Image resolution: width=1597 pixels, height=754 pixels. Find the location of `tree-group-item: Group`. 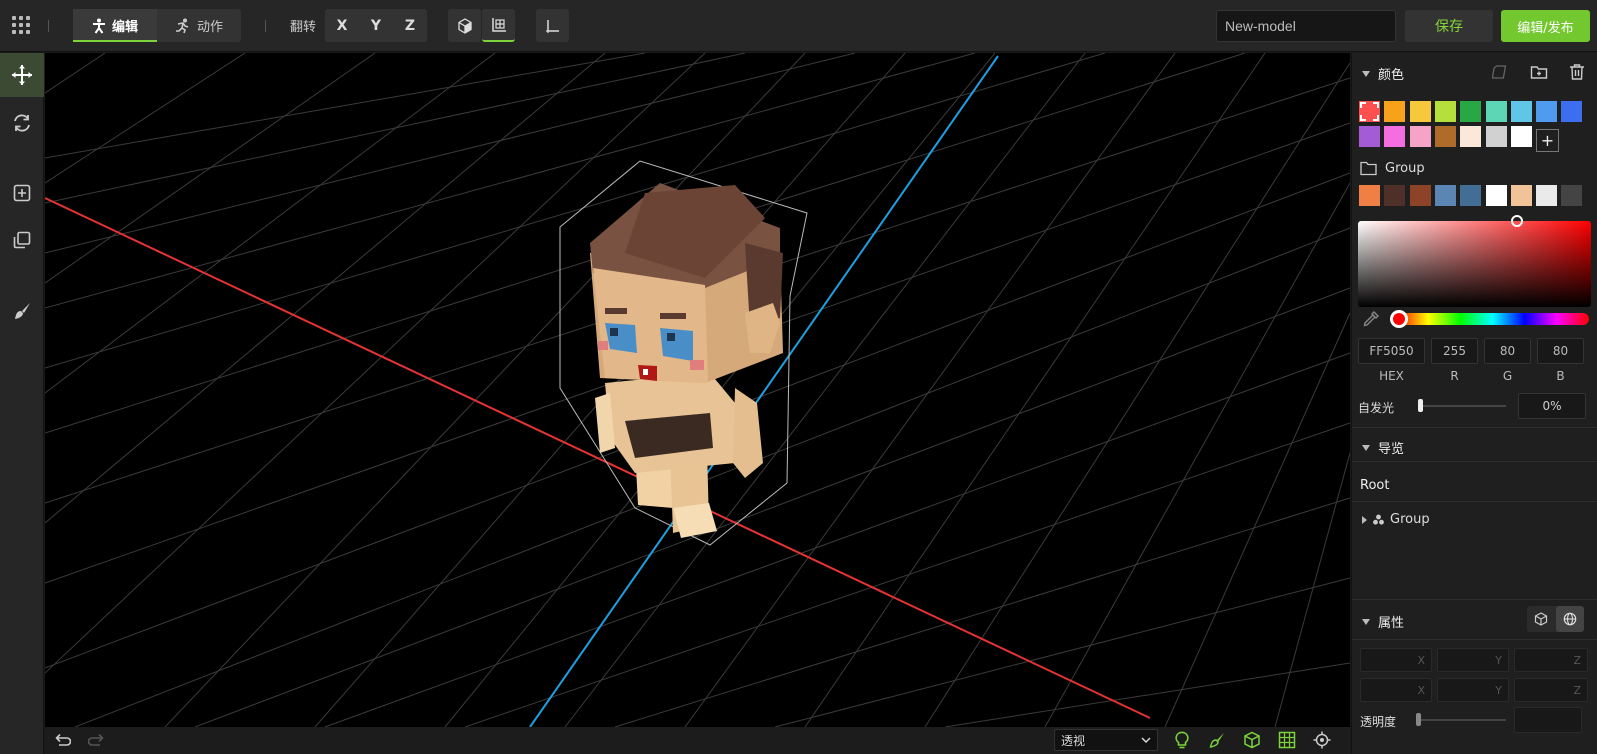

tree-group-item: Group is located at coordinates (1396, 519).